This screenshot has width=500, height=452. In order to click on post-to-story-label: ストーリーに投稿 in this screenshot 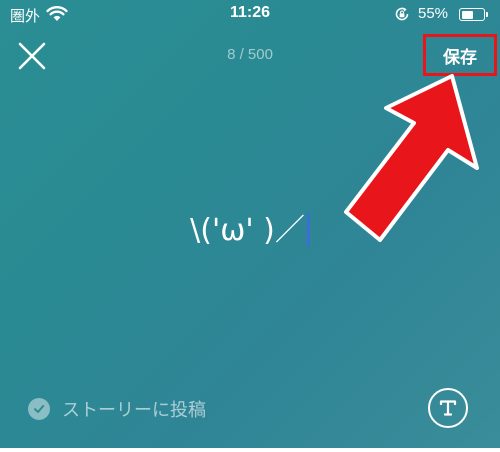, I will do `click(134, 410)`.